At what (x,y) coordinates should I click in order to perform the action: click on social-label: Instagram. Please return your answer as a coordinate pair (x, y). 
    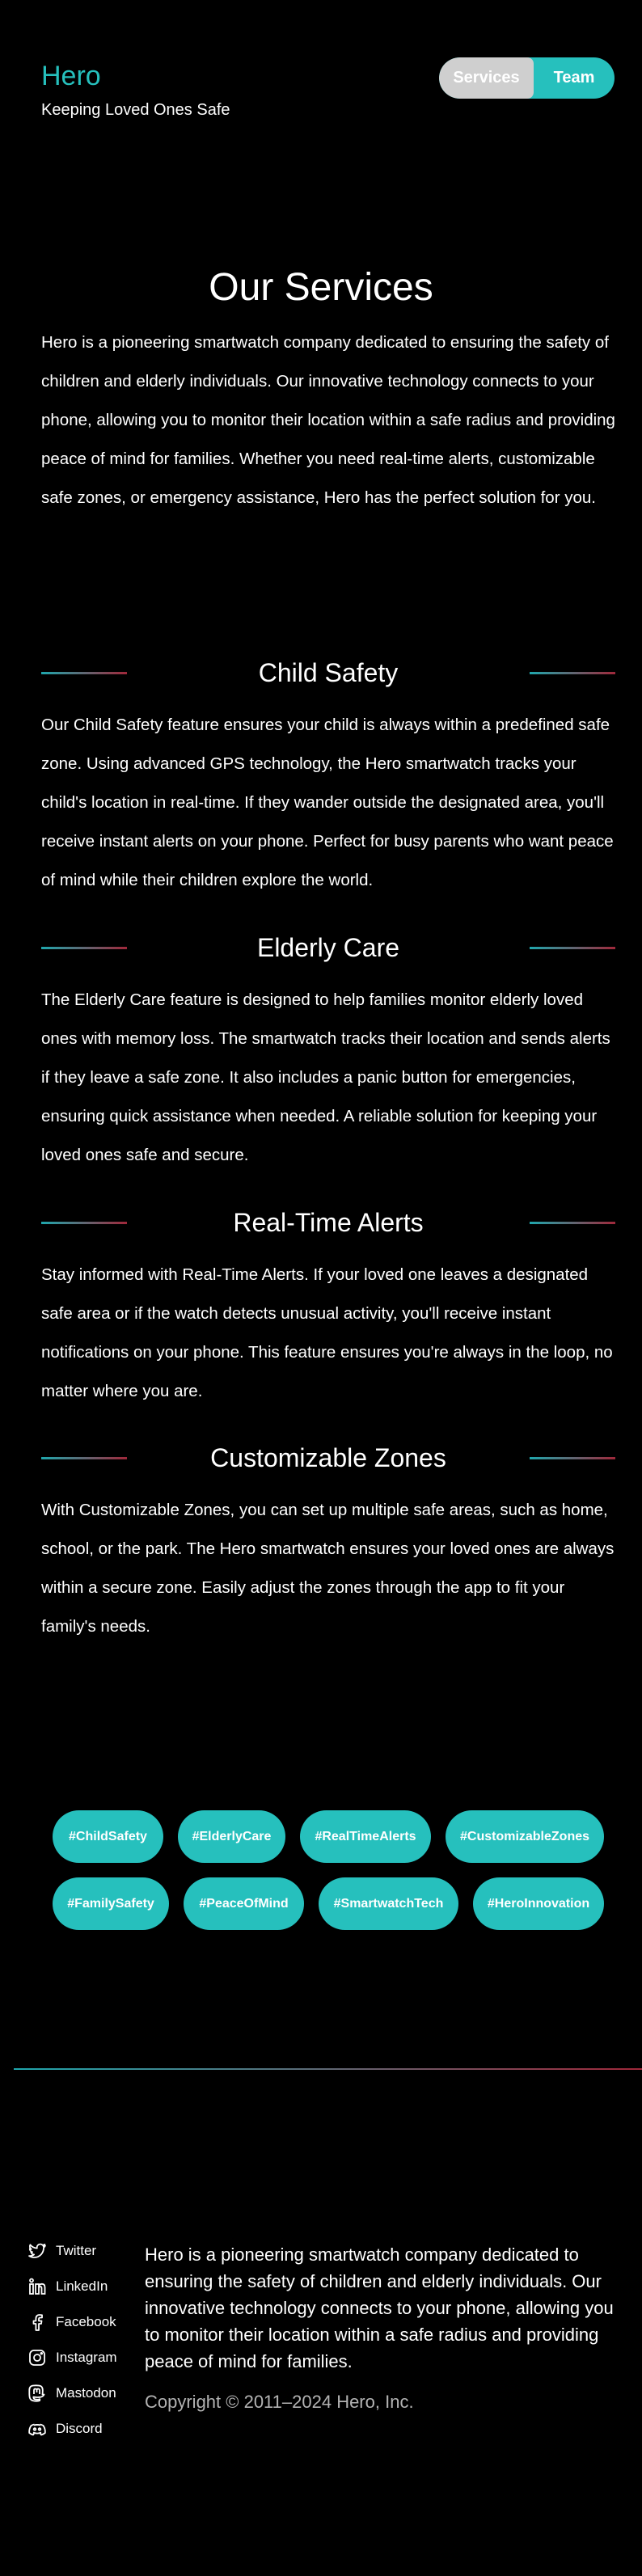
    Looking at the image, I should click on (86, 2357).